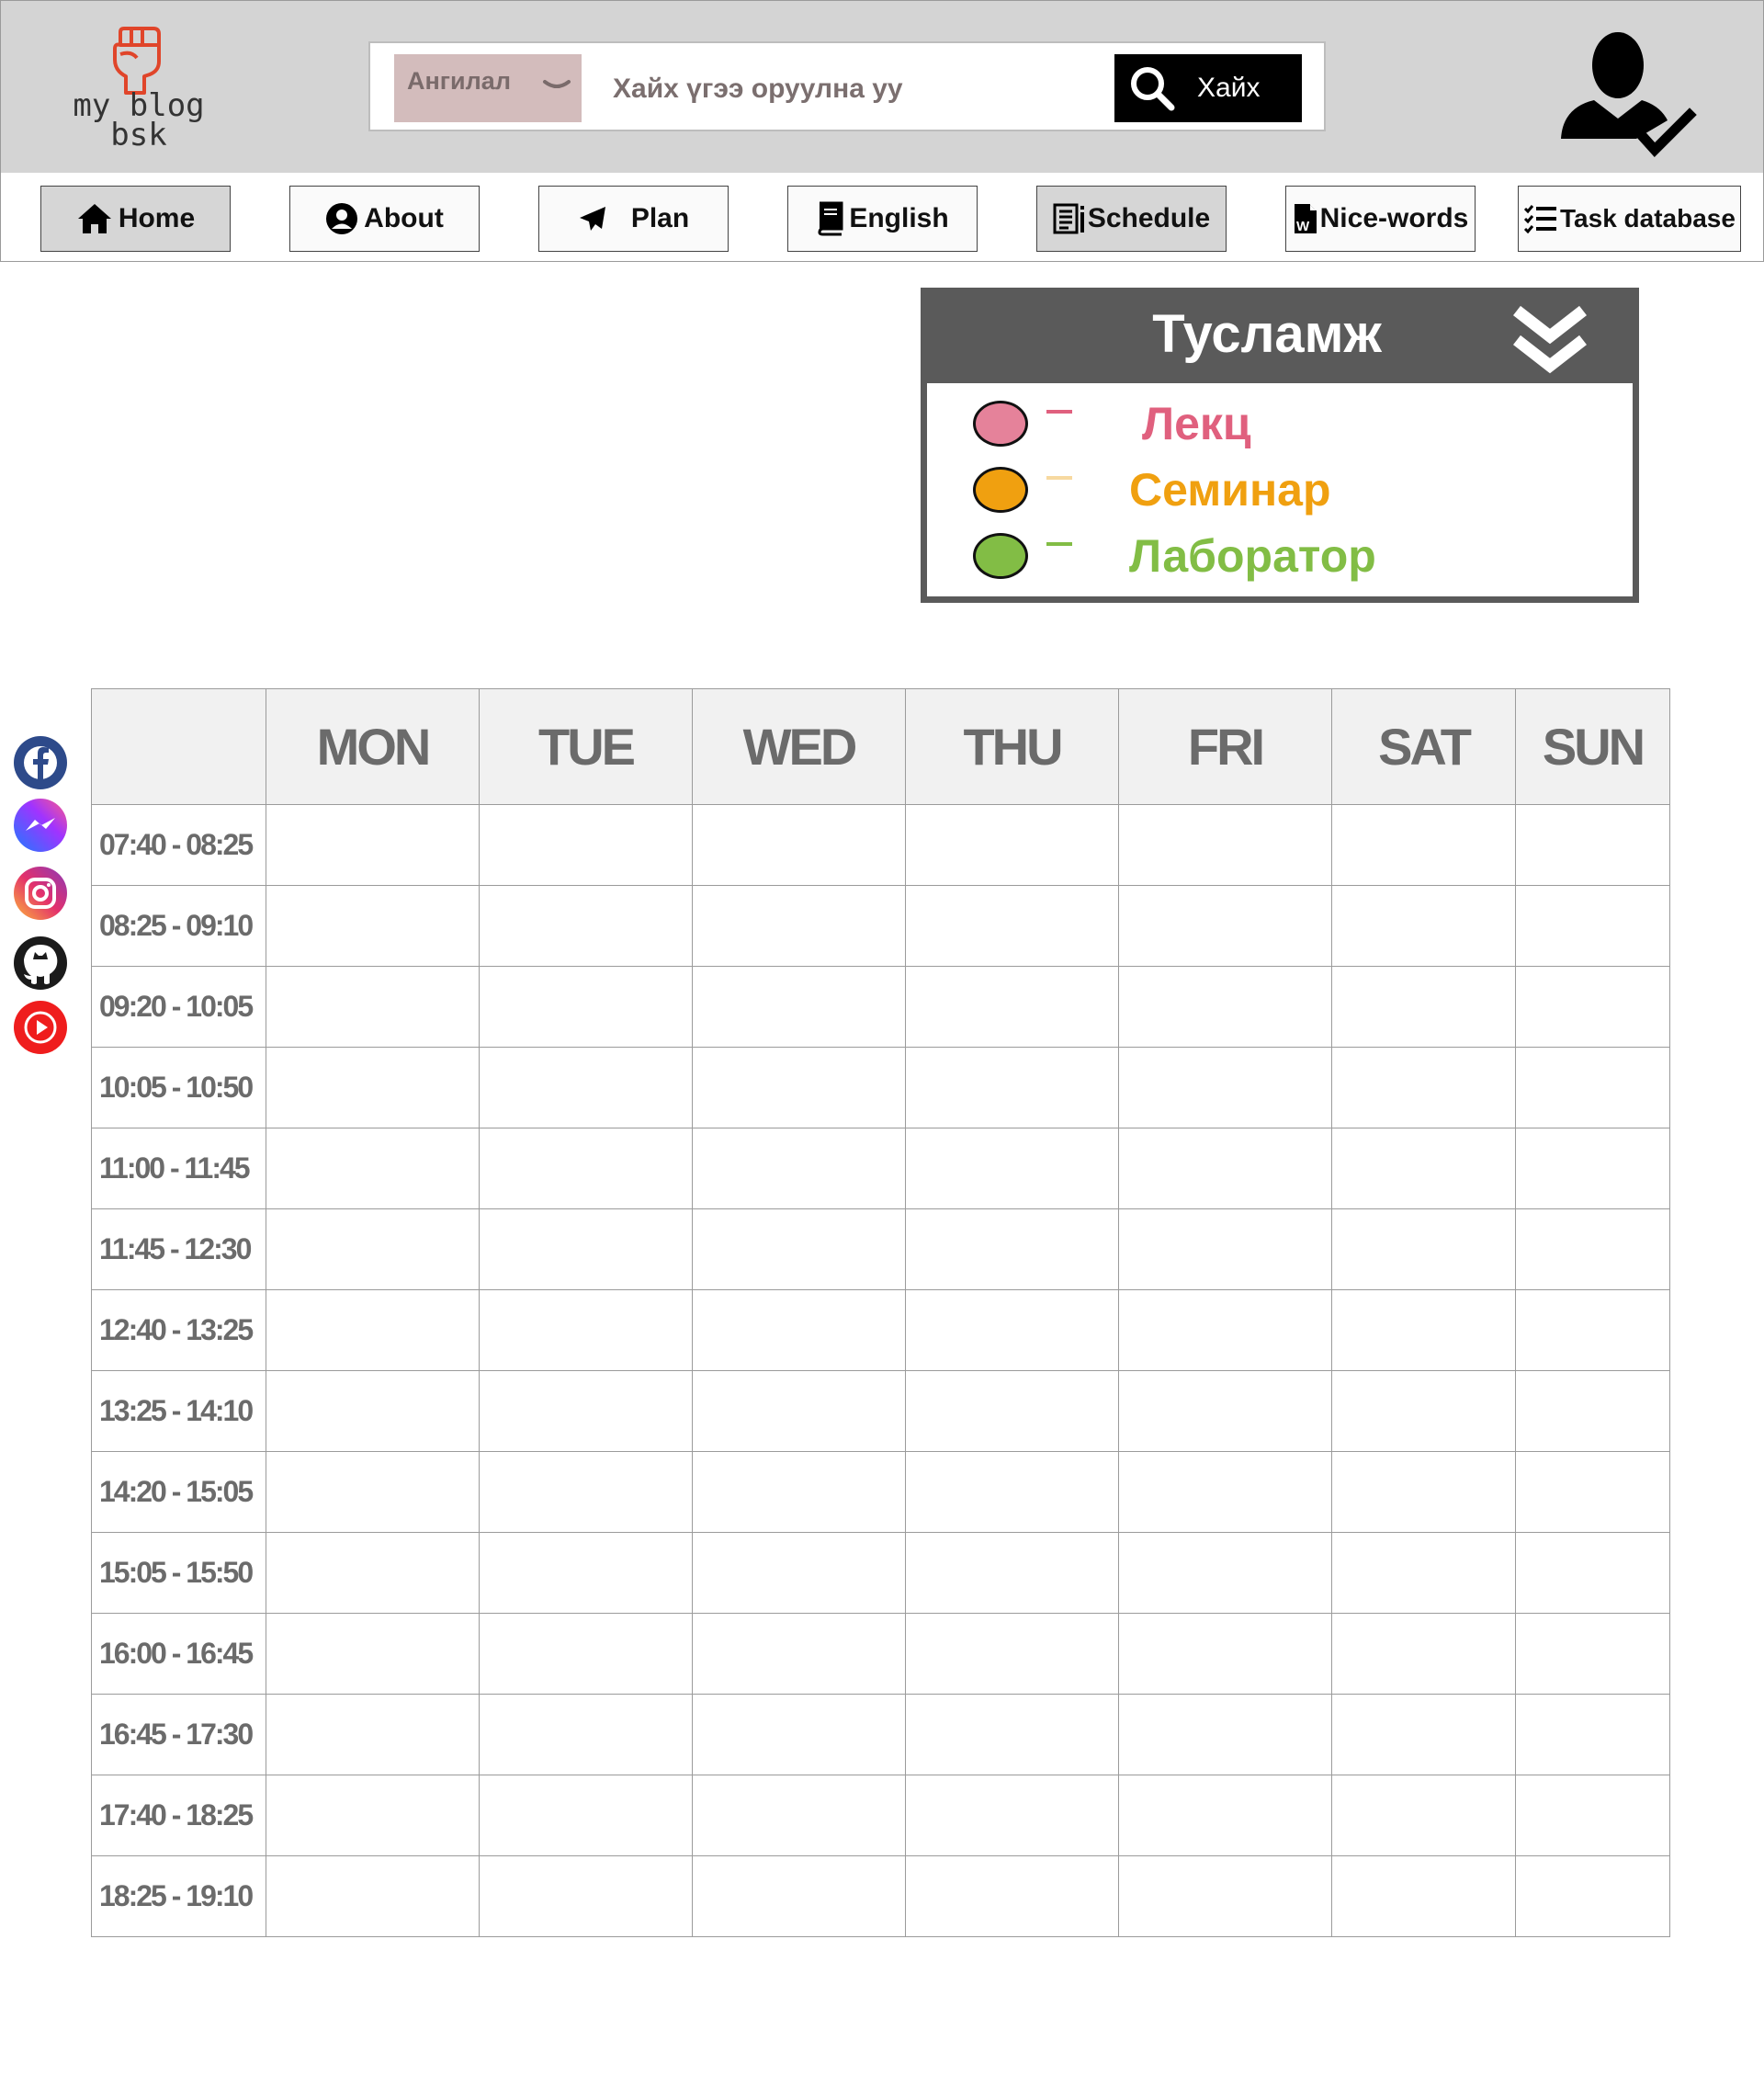 This screenshot has height=2098, width=1764. I want to click on blog-logo: my blog bsk, so click(138, 91).